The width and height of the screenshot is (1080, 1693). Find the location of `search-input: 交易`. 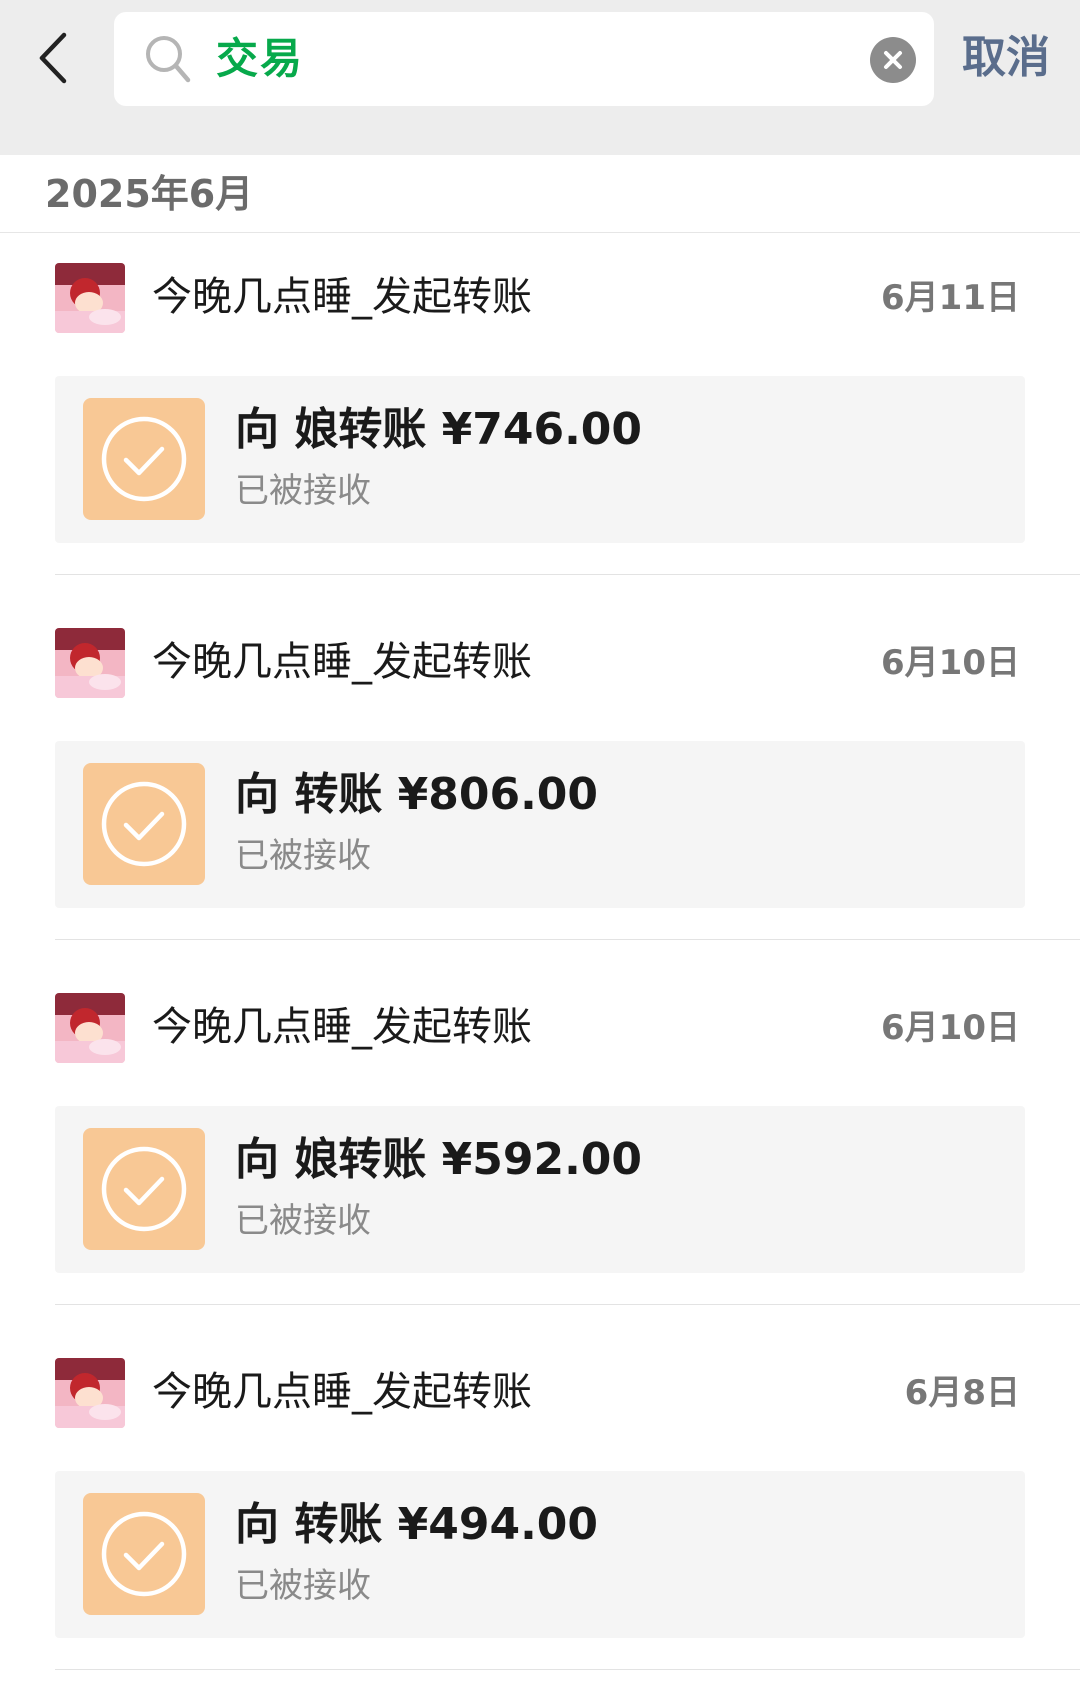

search-input: 交易 is located at coordinates (524, 59).